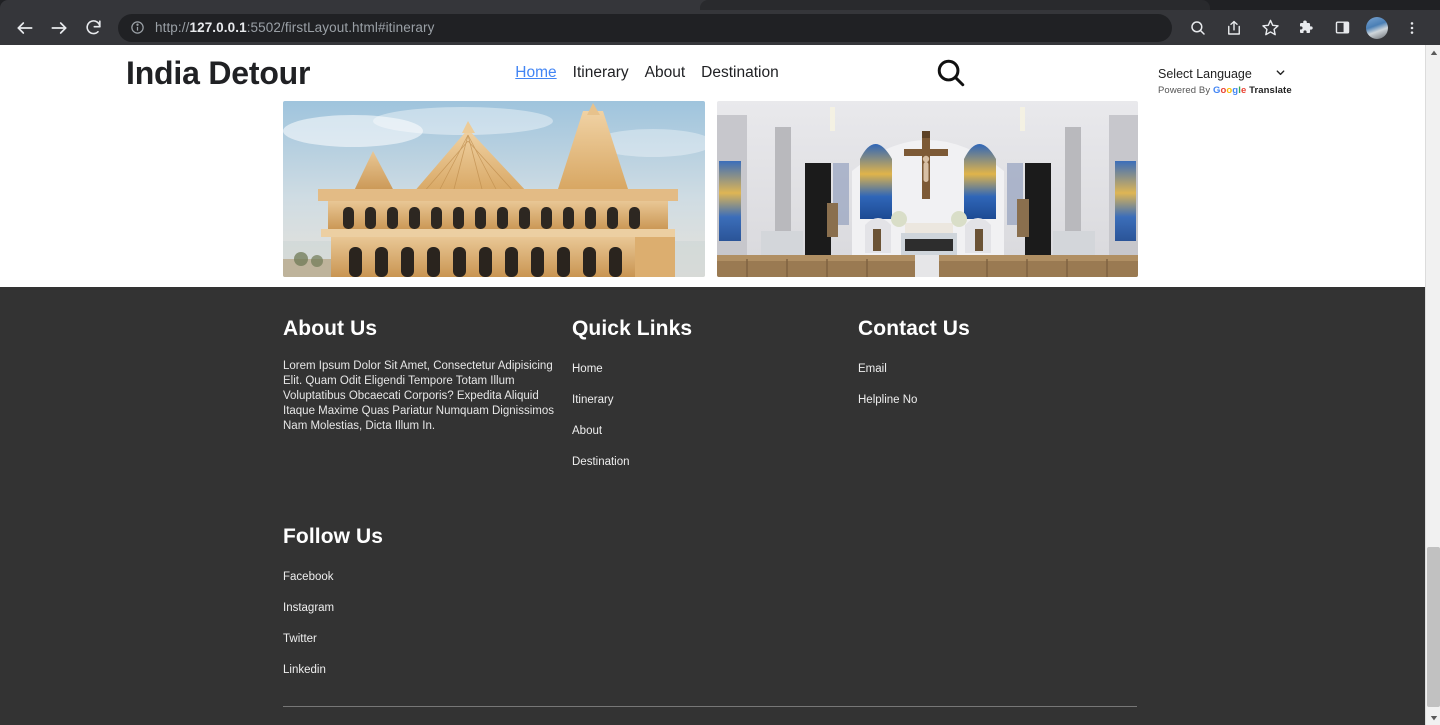 The width and height of the screenshot is (1440, 725). Describe the element at coordinates (340, 27) in the screenshot. I see `url-path: :5502/firstLayout.html#itinerary` at that location.